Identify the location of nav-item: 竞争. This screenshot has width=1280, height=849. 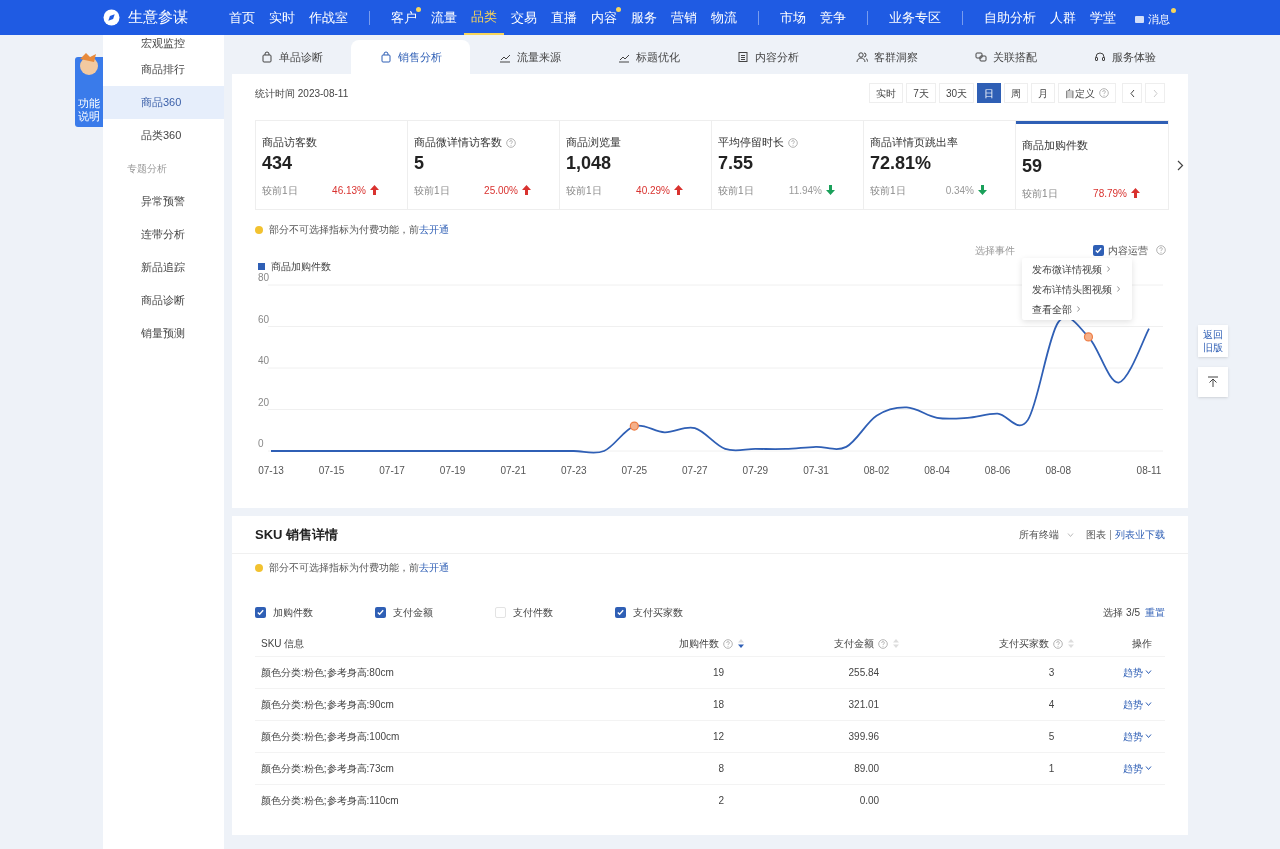
(833, 17).